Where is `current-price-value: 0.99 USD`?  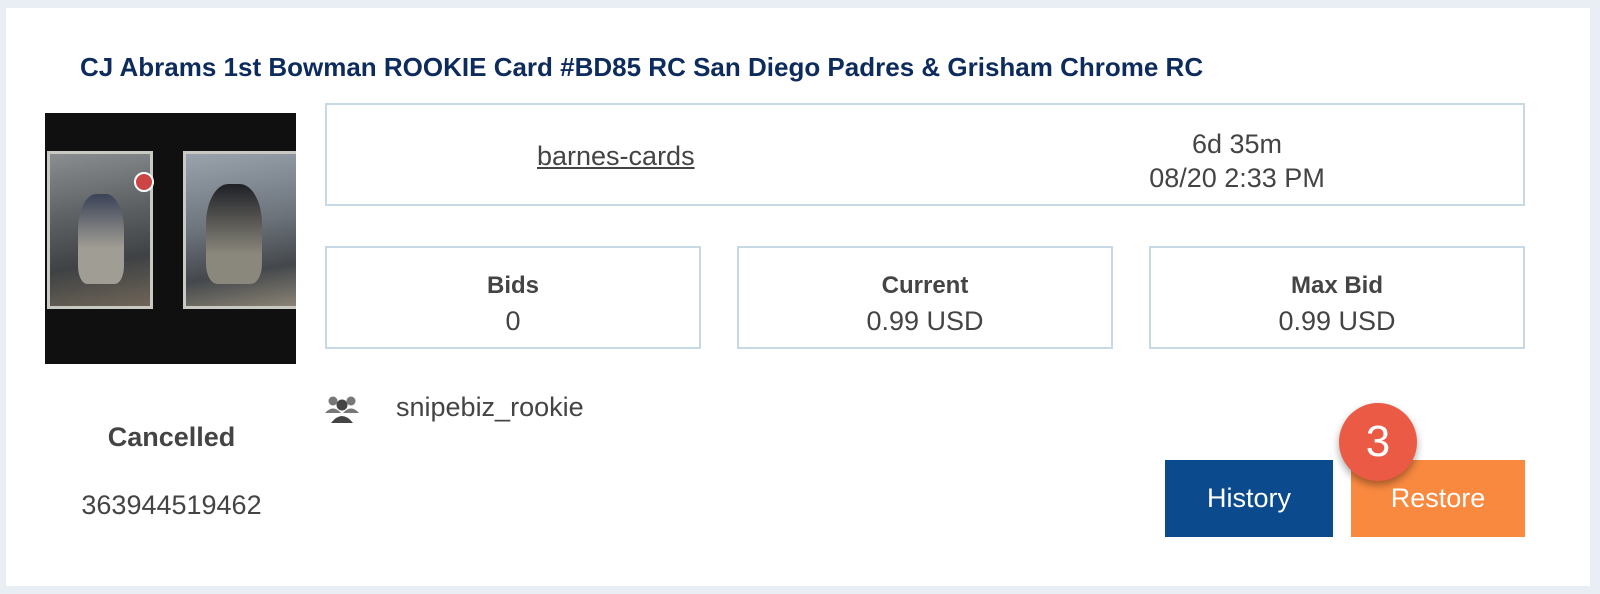
current-price-value: 0.99 USD is located at coordinates (925, 321).